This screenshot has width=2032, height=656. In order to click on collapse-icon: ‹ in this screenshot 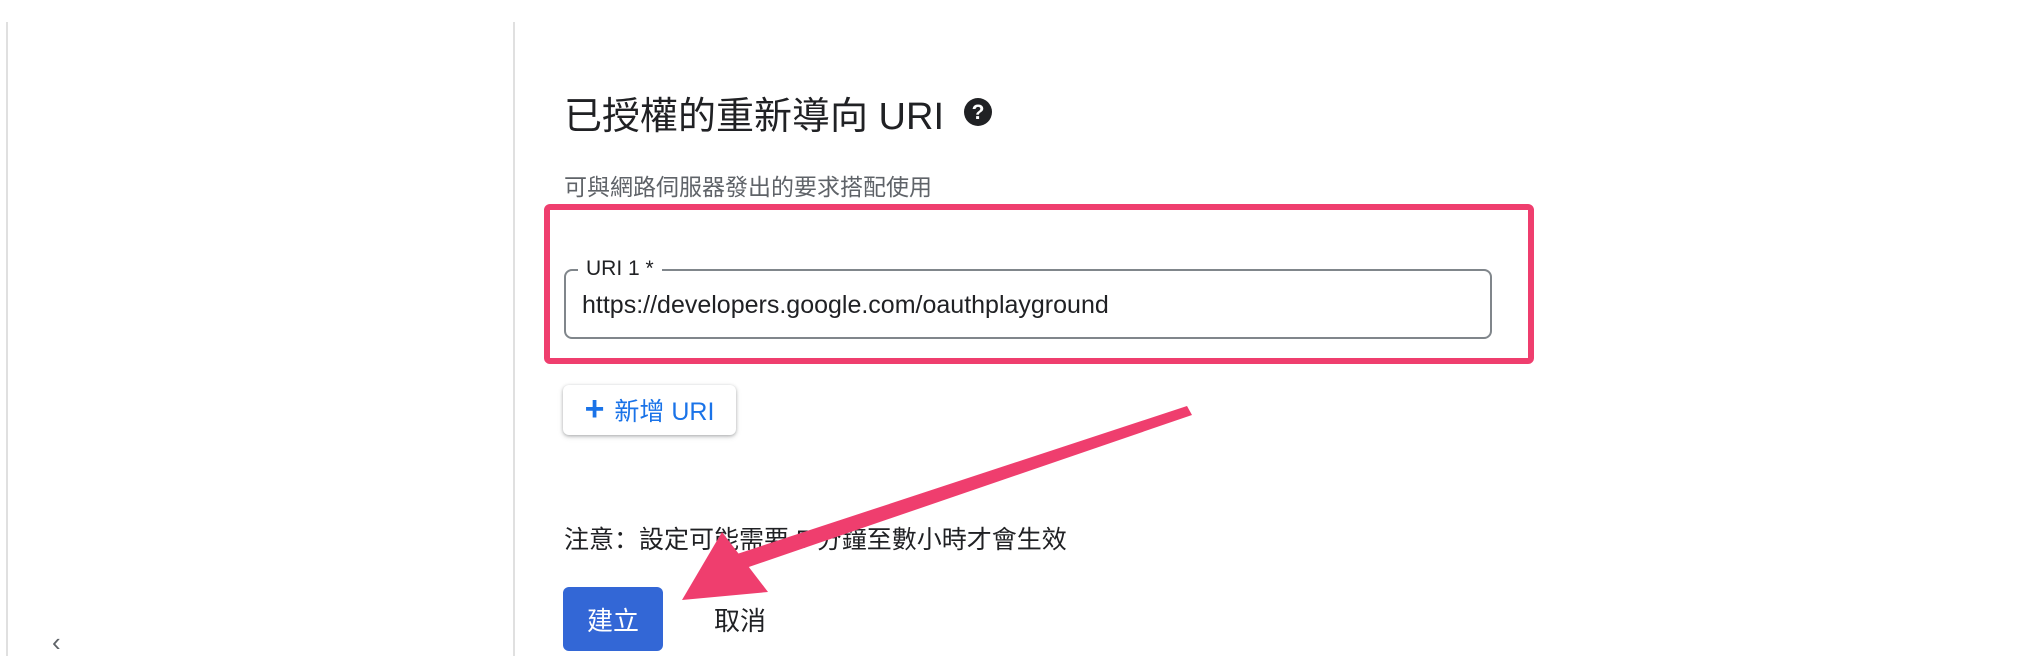, I will do `click(64, 642)`.